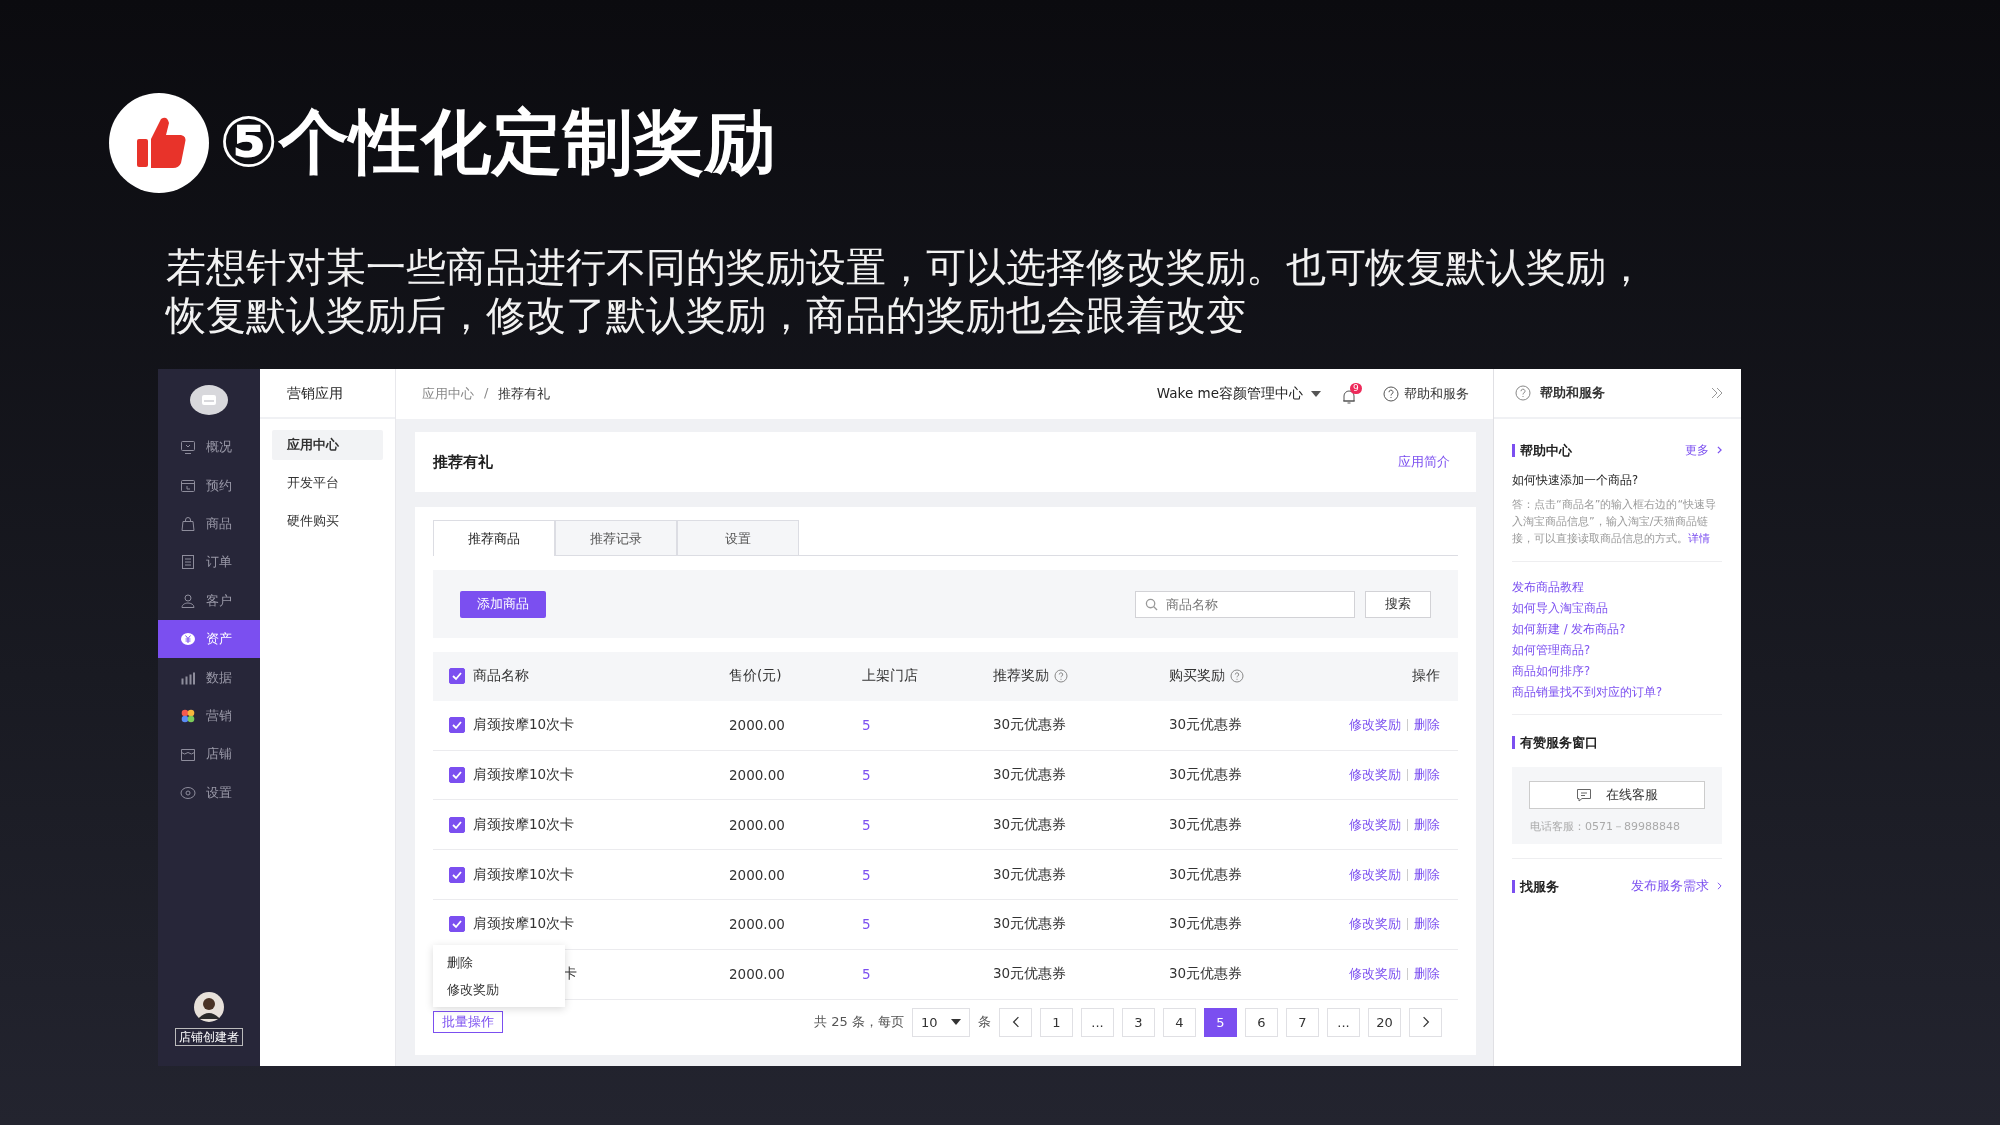 This screenshot has height=1125, width=2000. I want to click on post-request-link: 发布服务需求, so click(1676, 886).